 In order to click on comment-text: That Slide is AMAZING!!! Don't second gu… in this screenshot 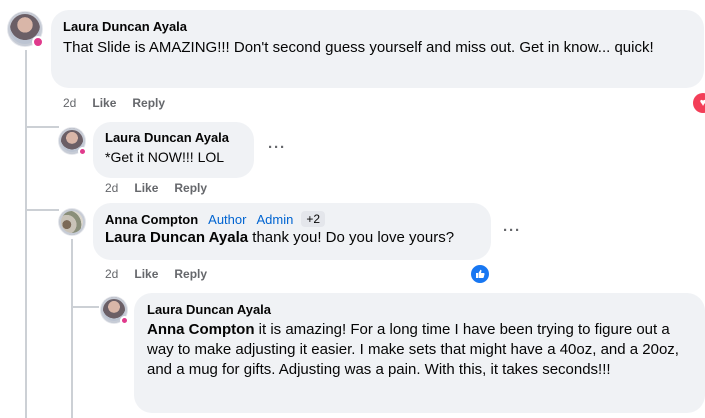, I will do `click(358, 47)`.